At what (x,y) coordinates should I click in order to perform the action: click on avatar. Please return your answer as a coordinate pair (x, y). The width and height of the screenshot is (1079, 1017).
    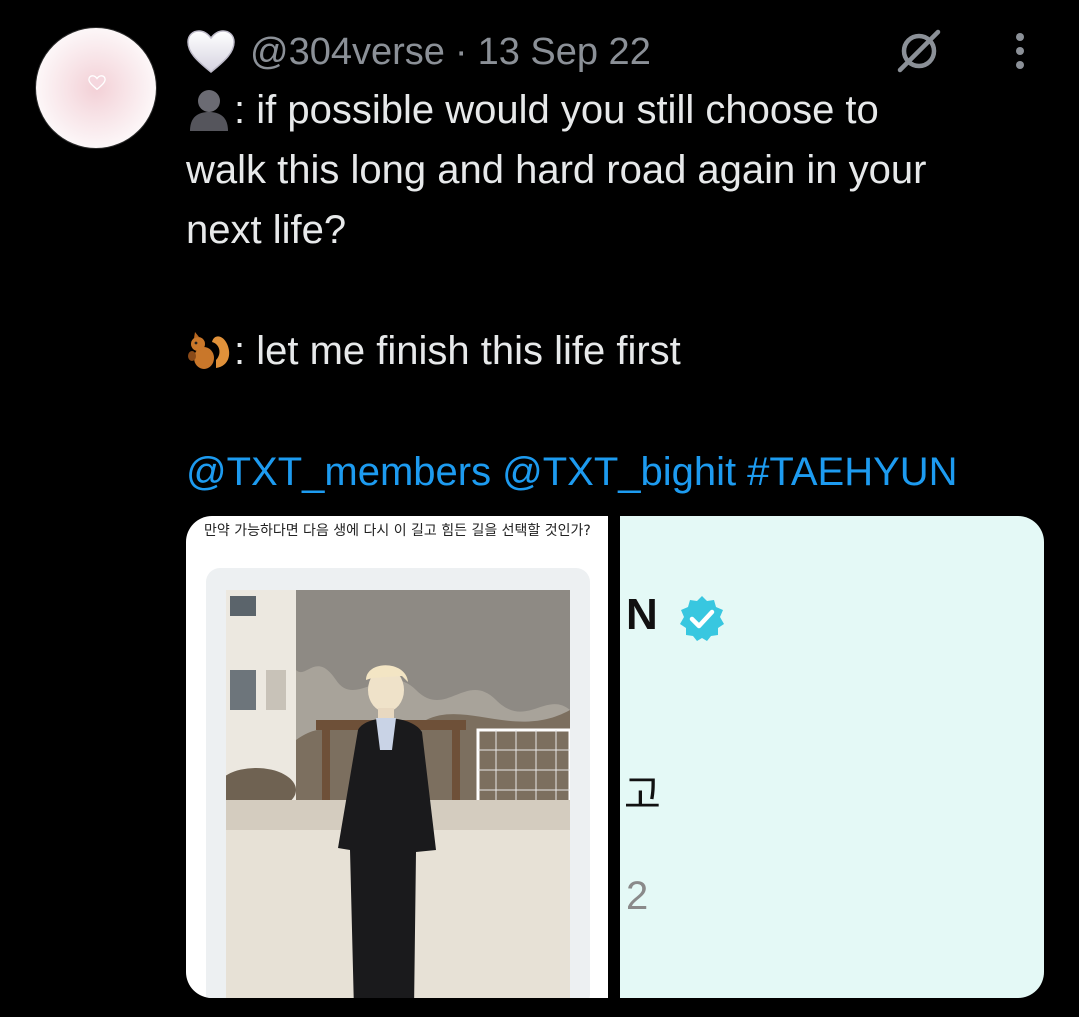
    Looking at the image, I should click on (96, 88).